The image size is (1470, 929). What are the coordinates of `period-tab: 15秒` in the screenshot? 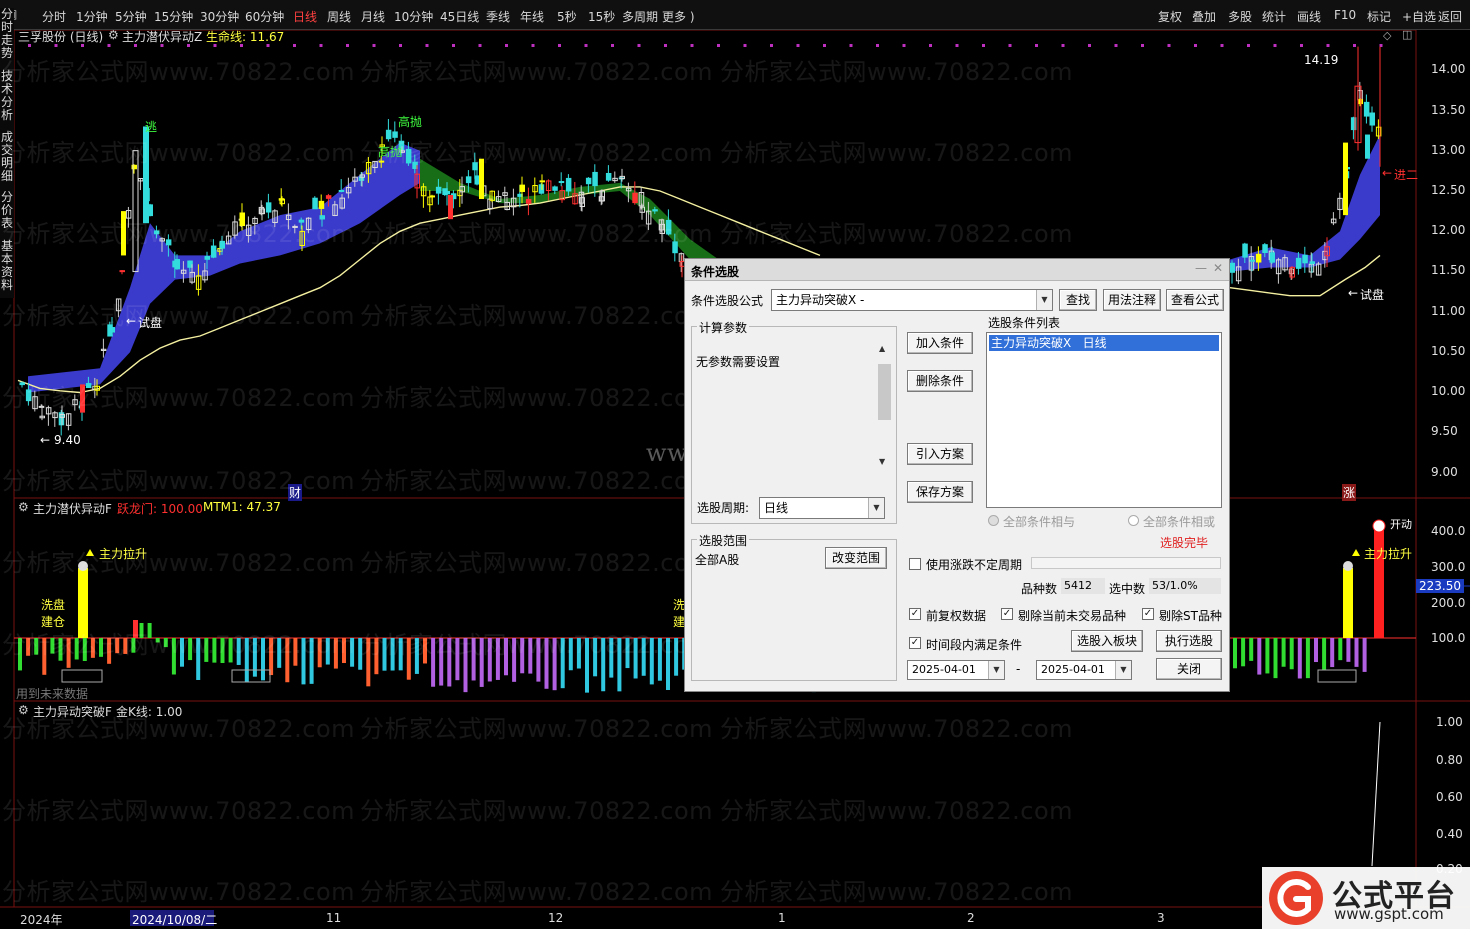 It's located at (601, 16).